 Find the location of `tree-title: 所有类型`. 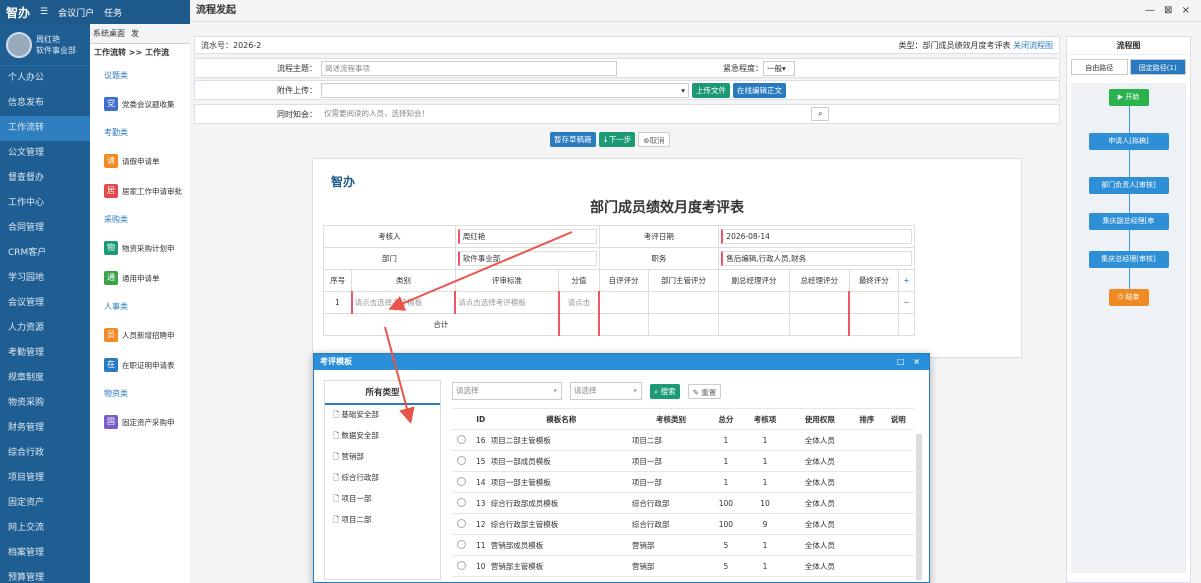

tree-title: 所有类型 is located at coordinates (382, 393).